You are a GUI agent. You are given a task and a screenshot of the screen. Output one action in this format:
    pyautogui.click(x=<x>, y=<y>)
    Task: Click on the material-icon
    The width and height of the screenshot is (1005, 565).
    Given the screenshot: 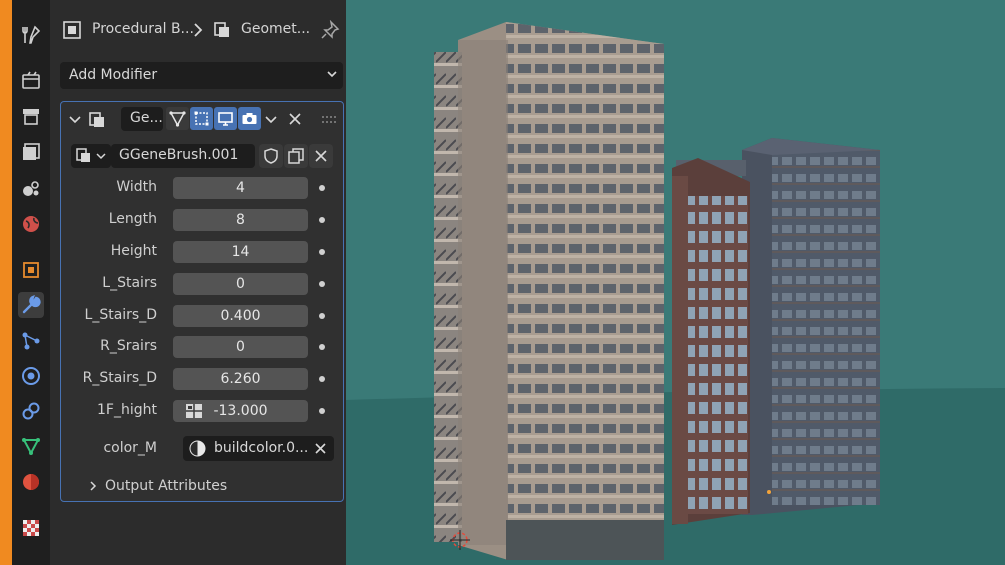 What is the action you would take?
    pyautogui.click(x=31, y=482)
    